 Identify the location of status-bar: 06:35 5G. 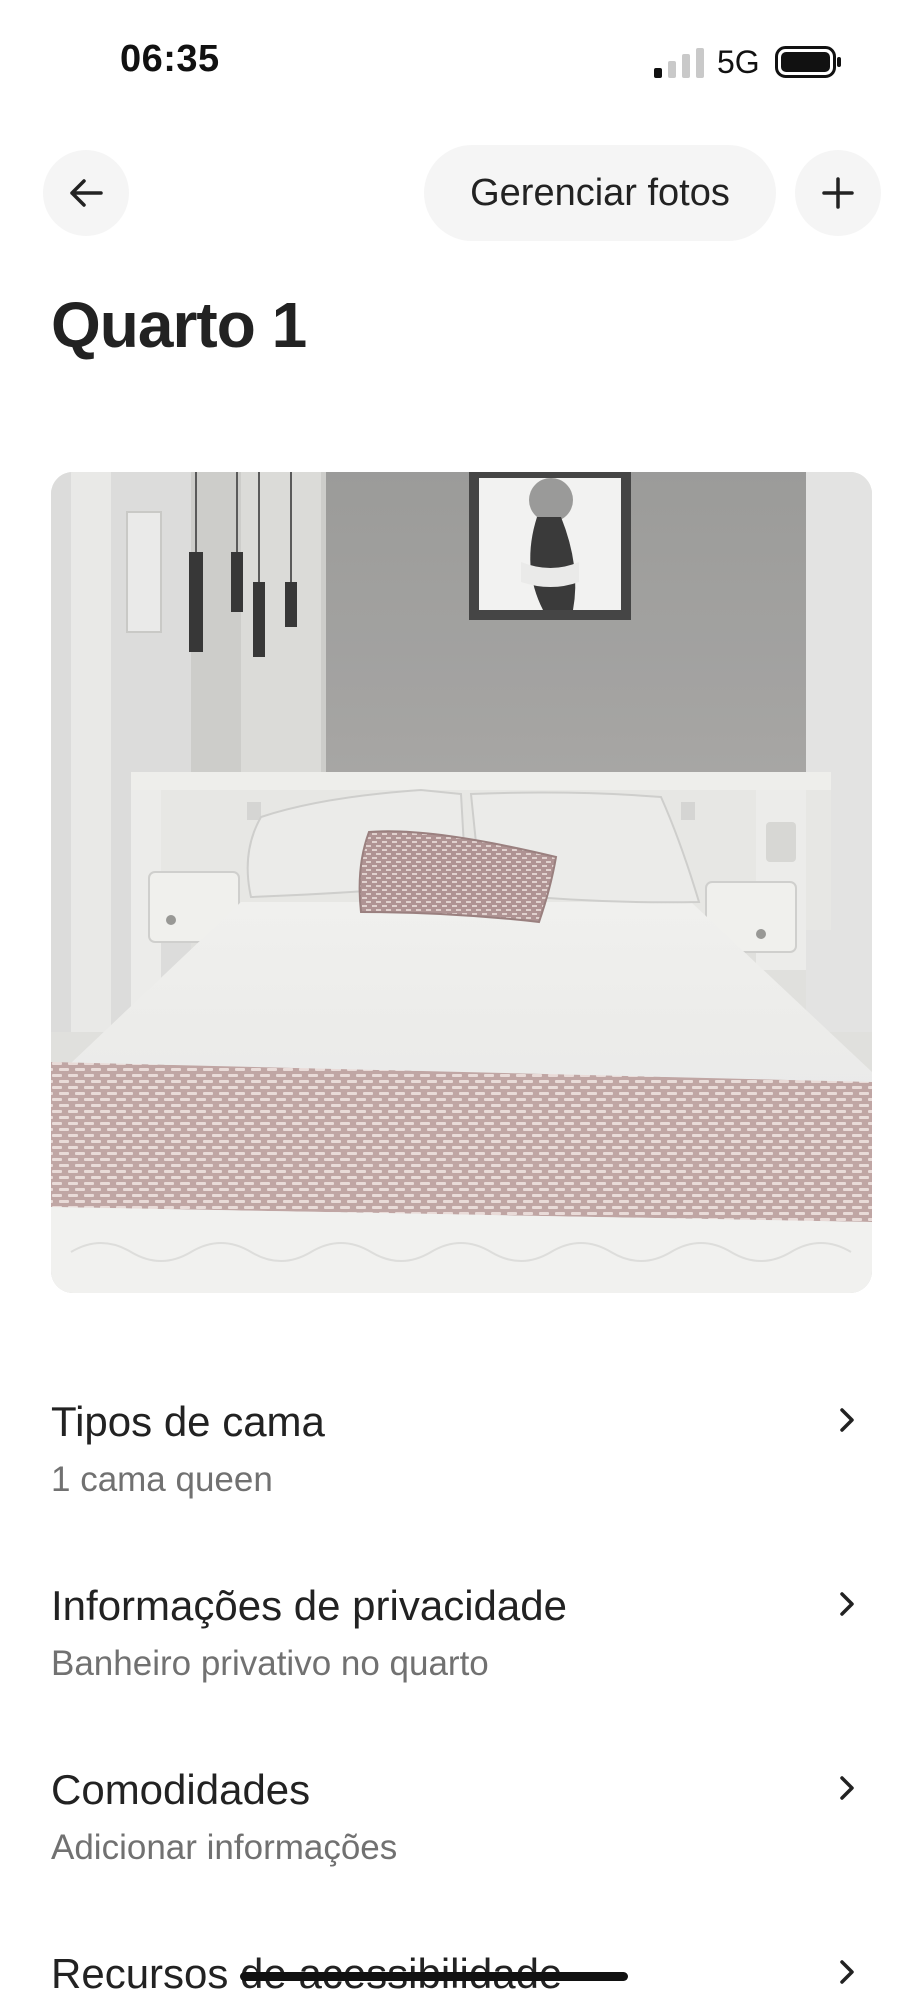
(461, 60).